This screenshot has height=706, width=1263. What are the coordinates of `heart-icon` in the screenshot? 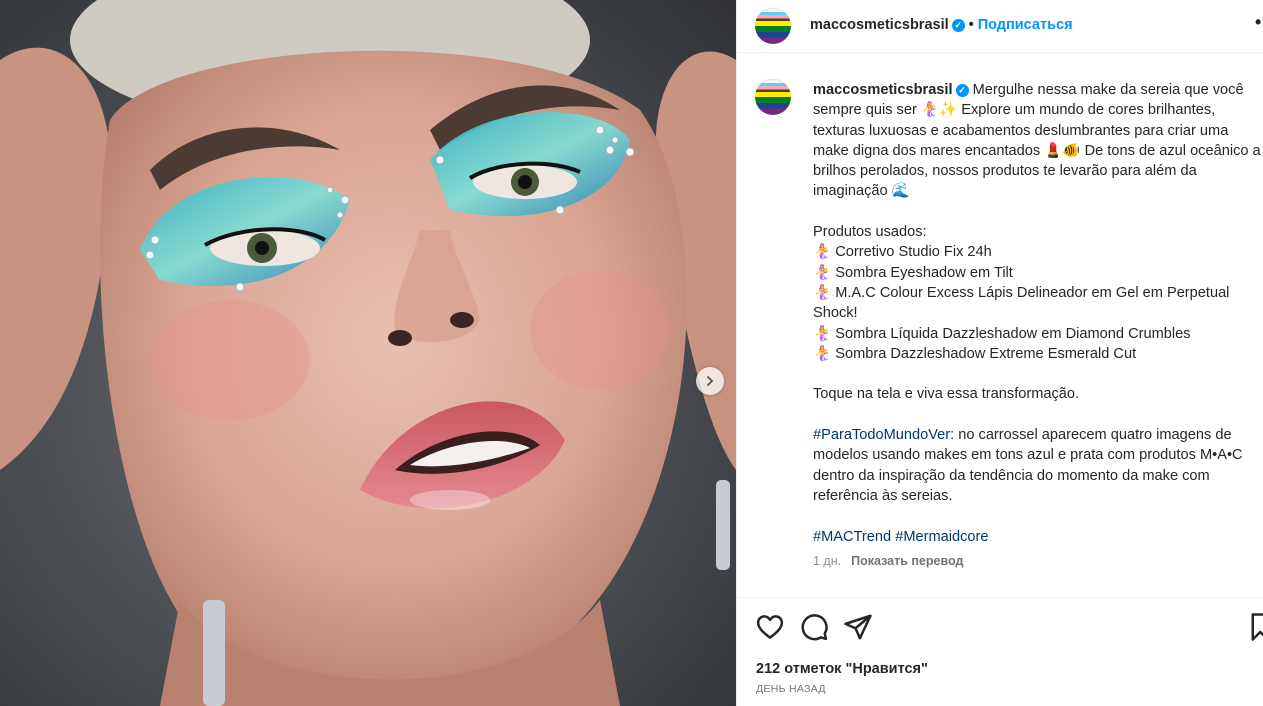 It's located at (770, 627).